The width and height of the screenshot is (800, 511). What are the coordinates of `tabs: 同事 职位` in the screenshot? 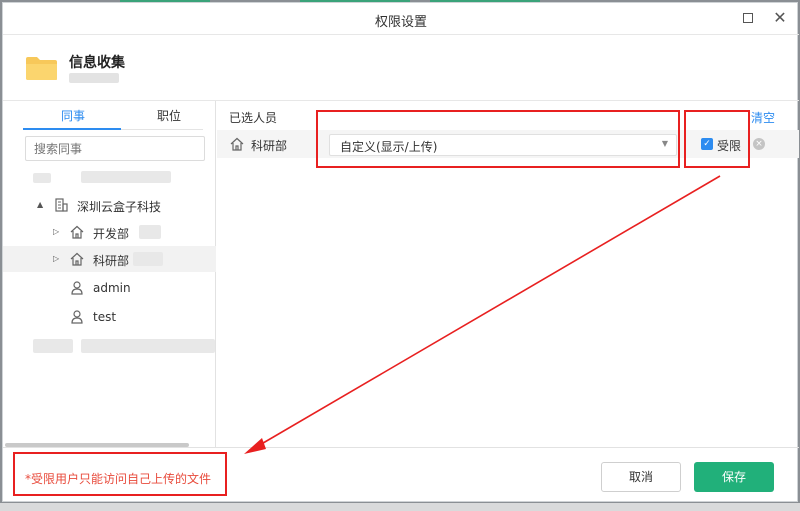 It's located at (113, 115).